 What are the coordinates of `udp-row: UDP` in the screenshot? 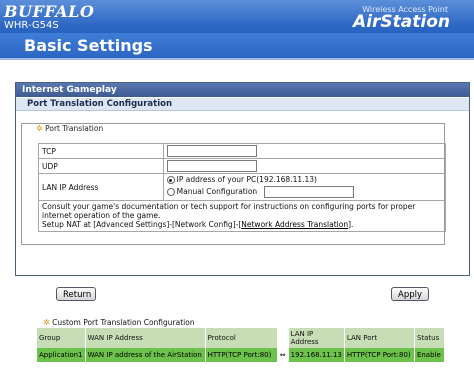 It's located at (242, 166).